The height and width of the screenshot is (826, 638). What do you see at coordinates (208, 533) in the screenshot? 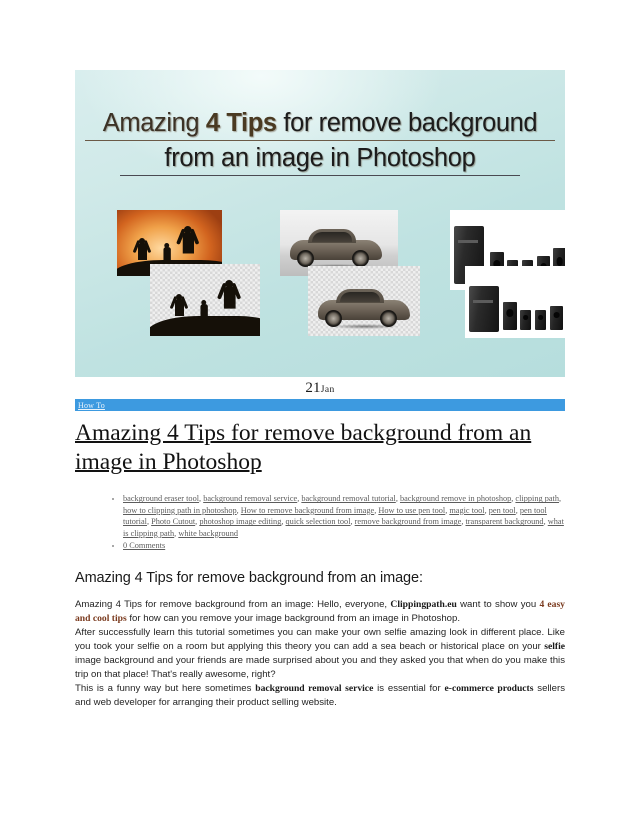
I see `tag-link: white background` at bounding box center [208, 533].